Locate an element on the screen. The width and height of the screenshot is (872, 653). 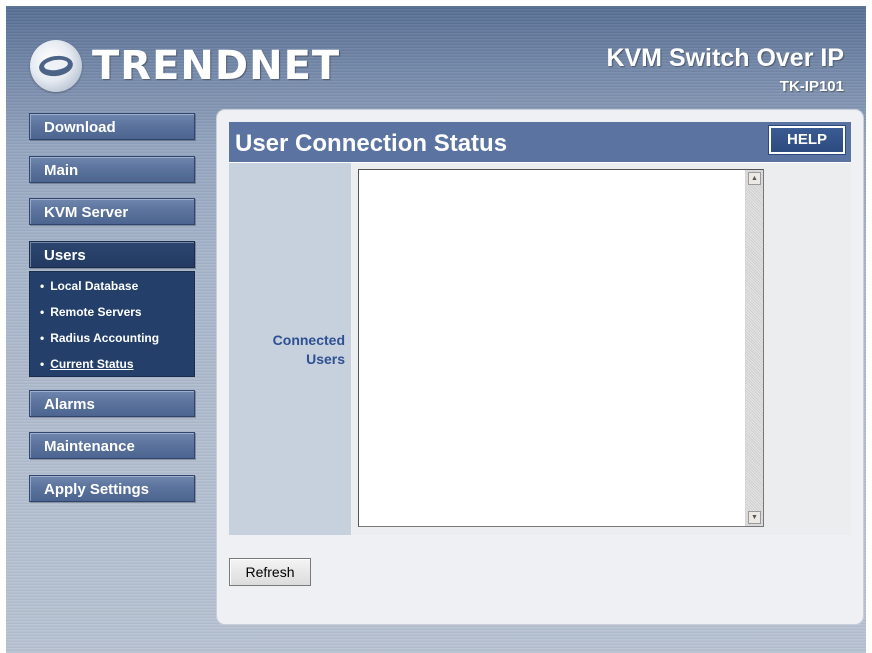
submenu-item-label: Local Database is located at coordinates (94, 286).